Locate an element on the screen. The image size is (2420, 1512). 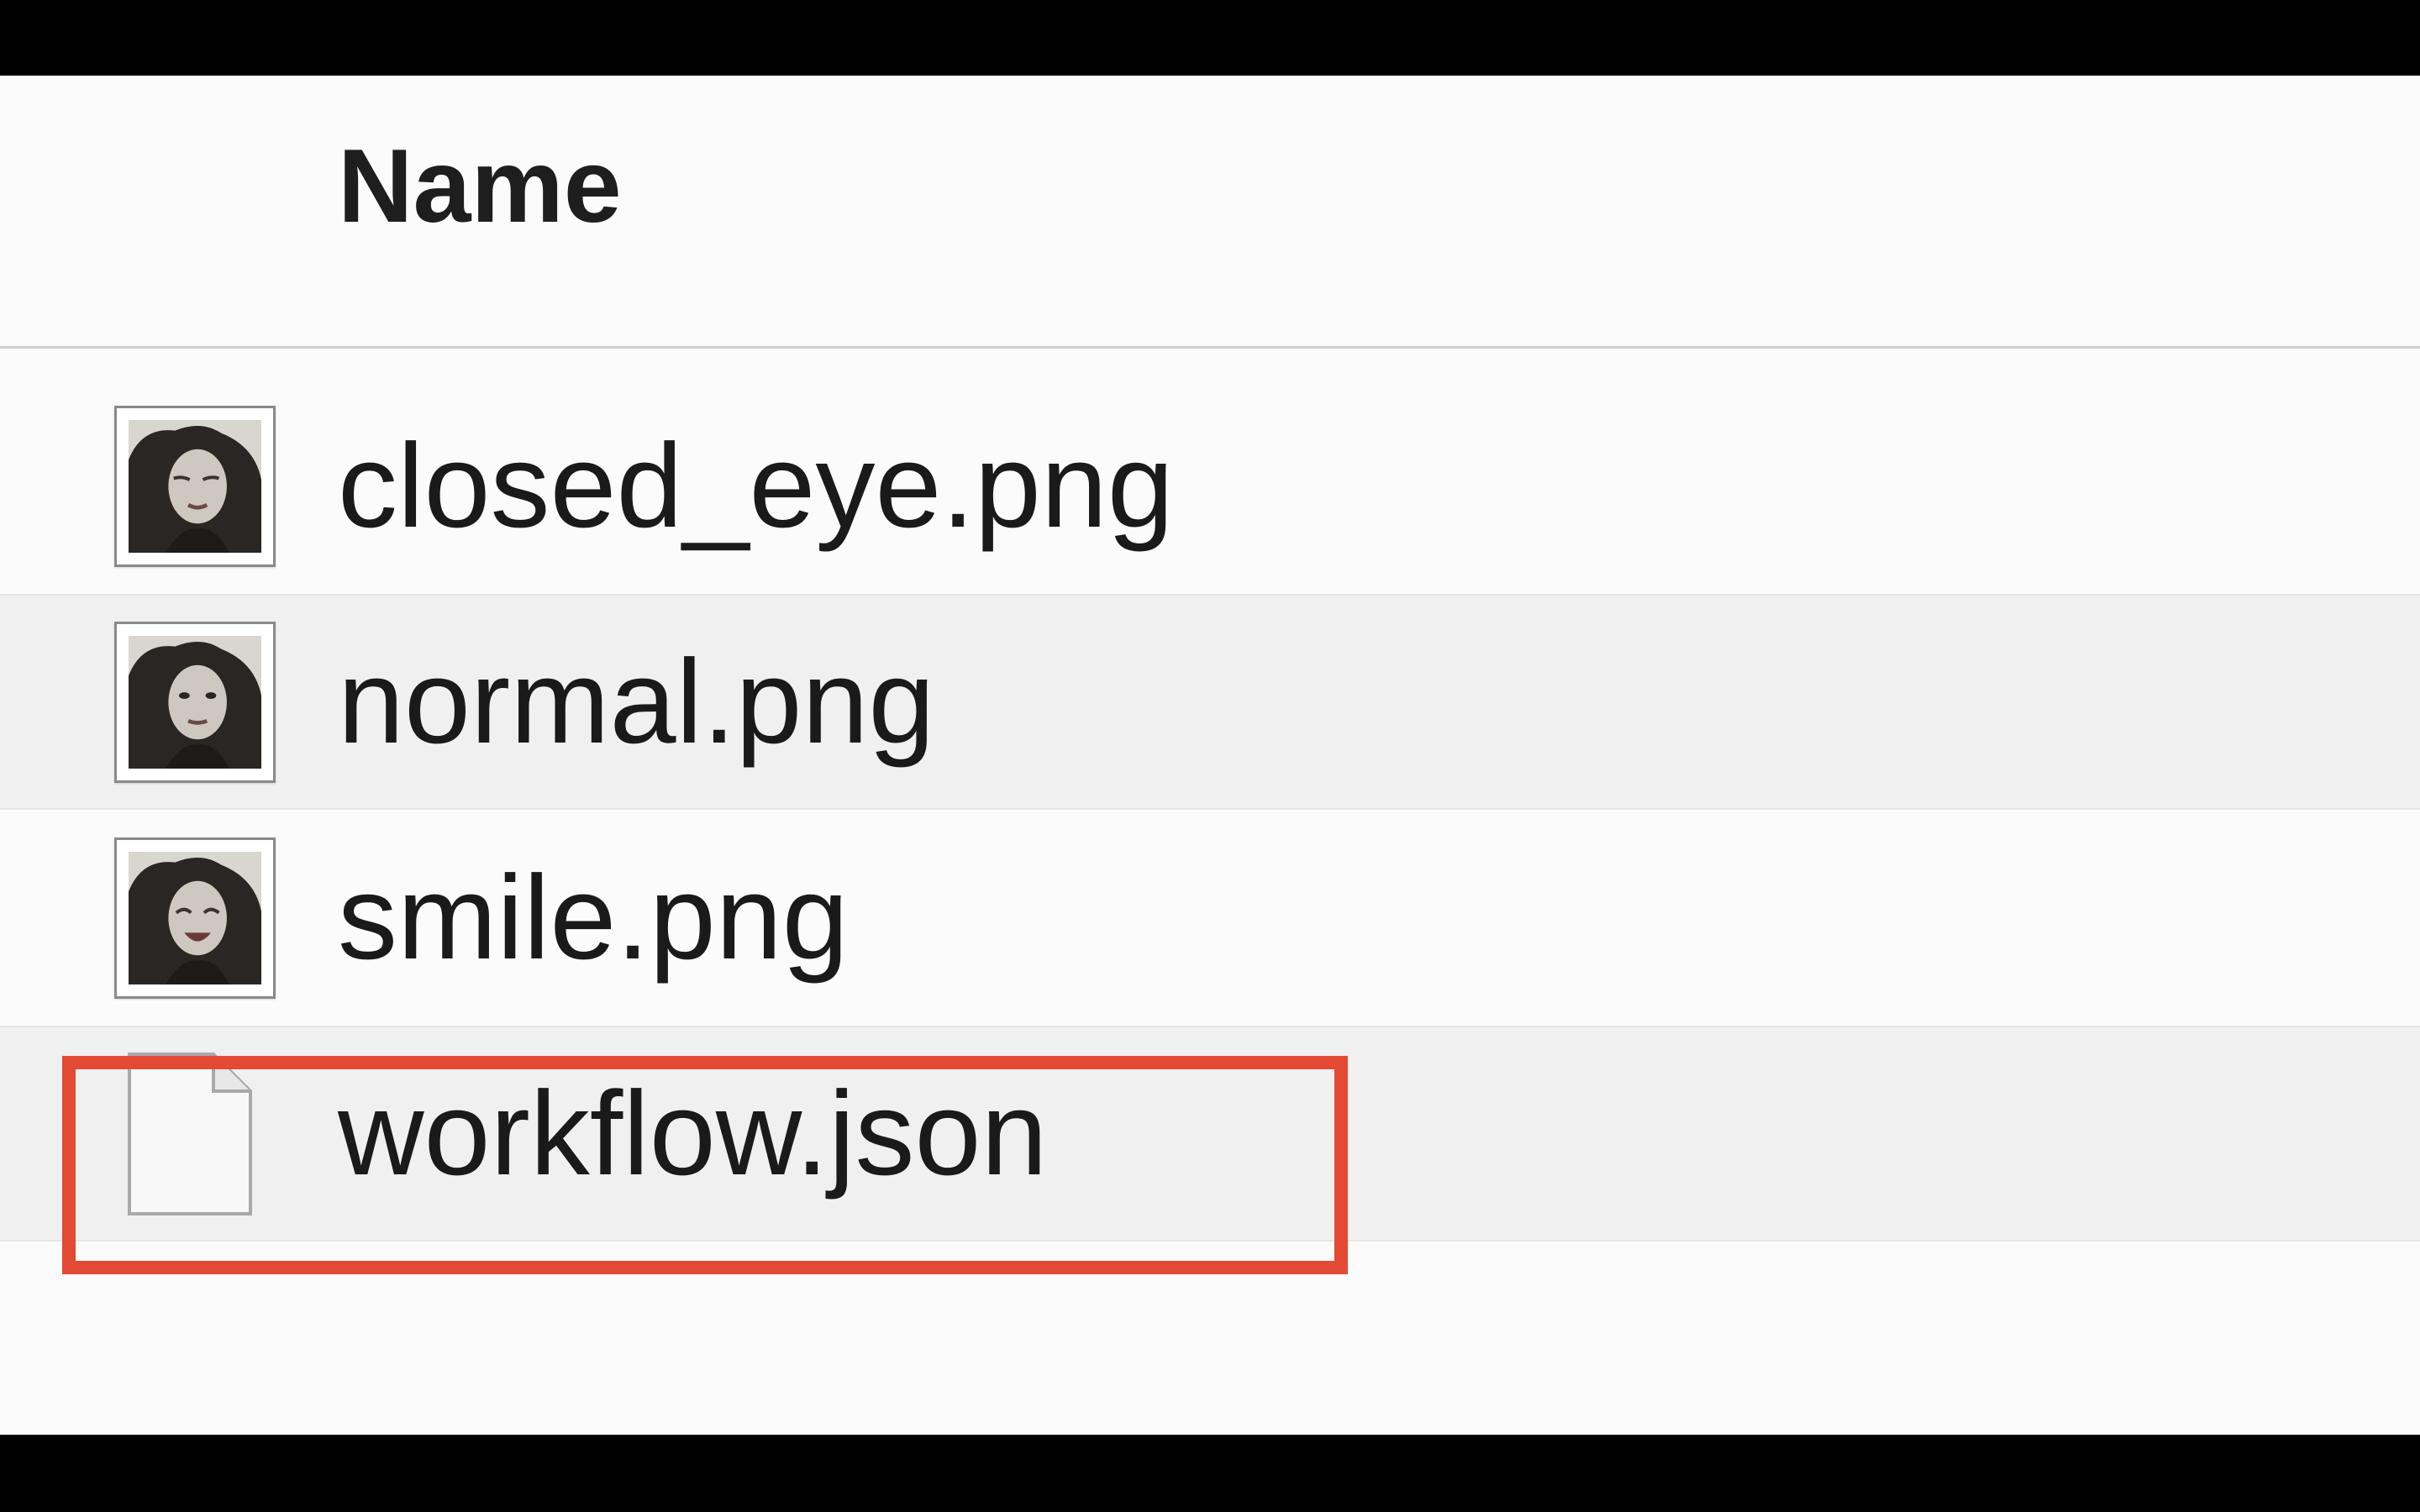
name-column-header: Name is located at coordinates (480, 186).